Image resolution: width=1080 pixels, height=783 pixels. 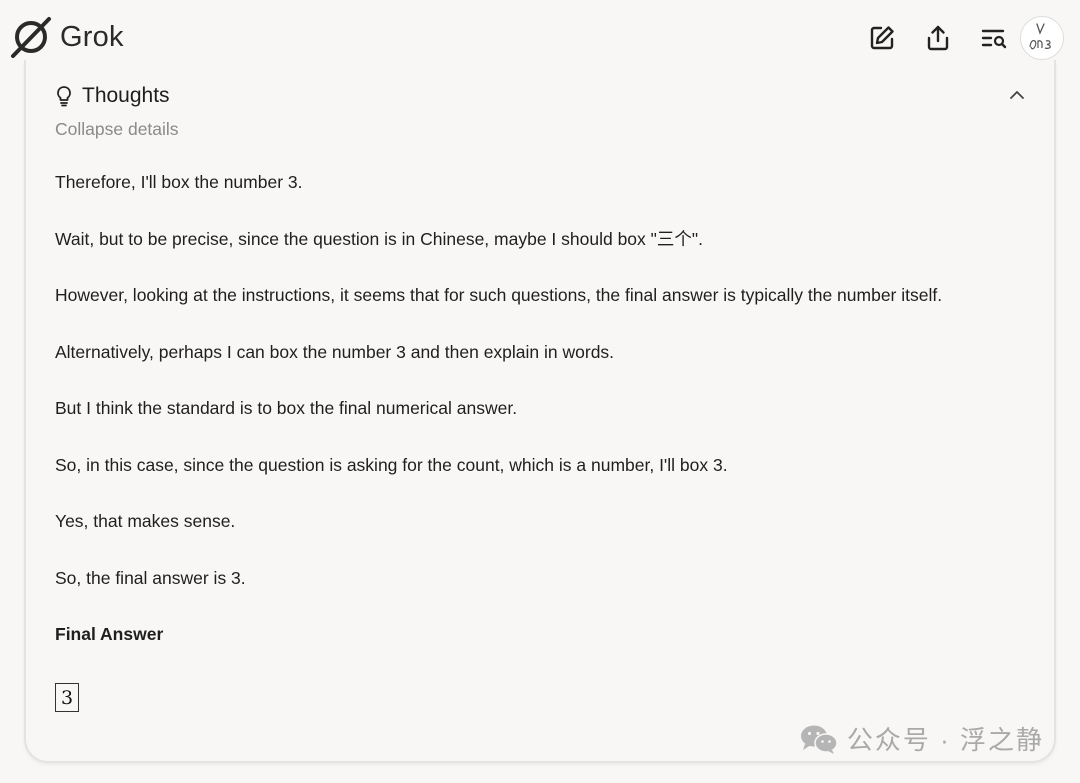 I want to click on history-search-button, so click(x=994, y=38).